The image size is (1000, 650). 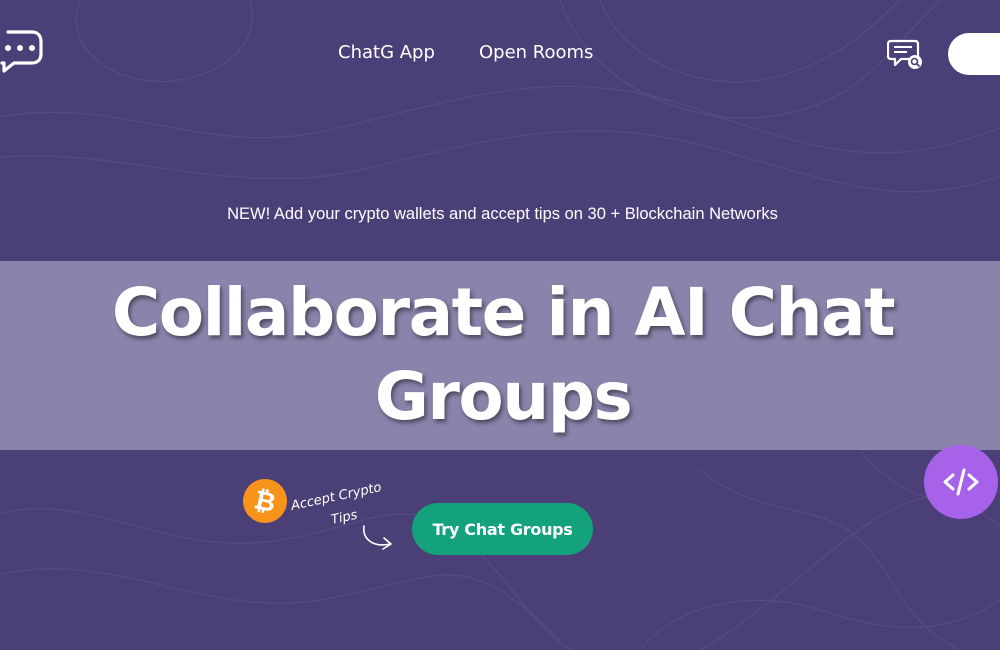 I want to click on code-icon, so click(x=961, y=482).